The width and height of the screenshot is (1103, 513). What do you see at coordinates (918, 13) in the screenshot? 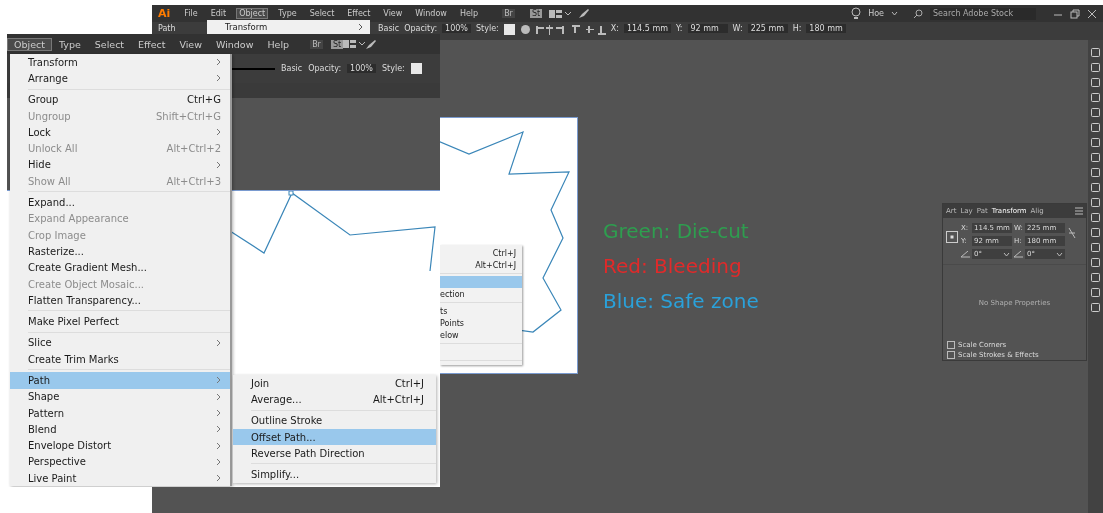
I see `search-icon` at bounding box center [918, 13].